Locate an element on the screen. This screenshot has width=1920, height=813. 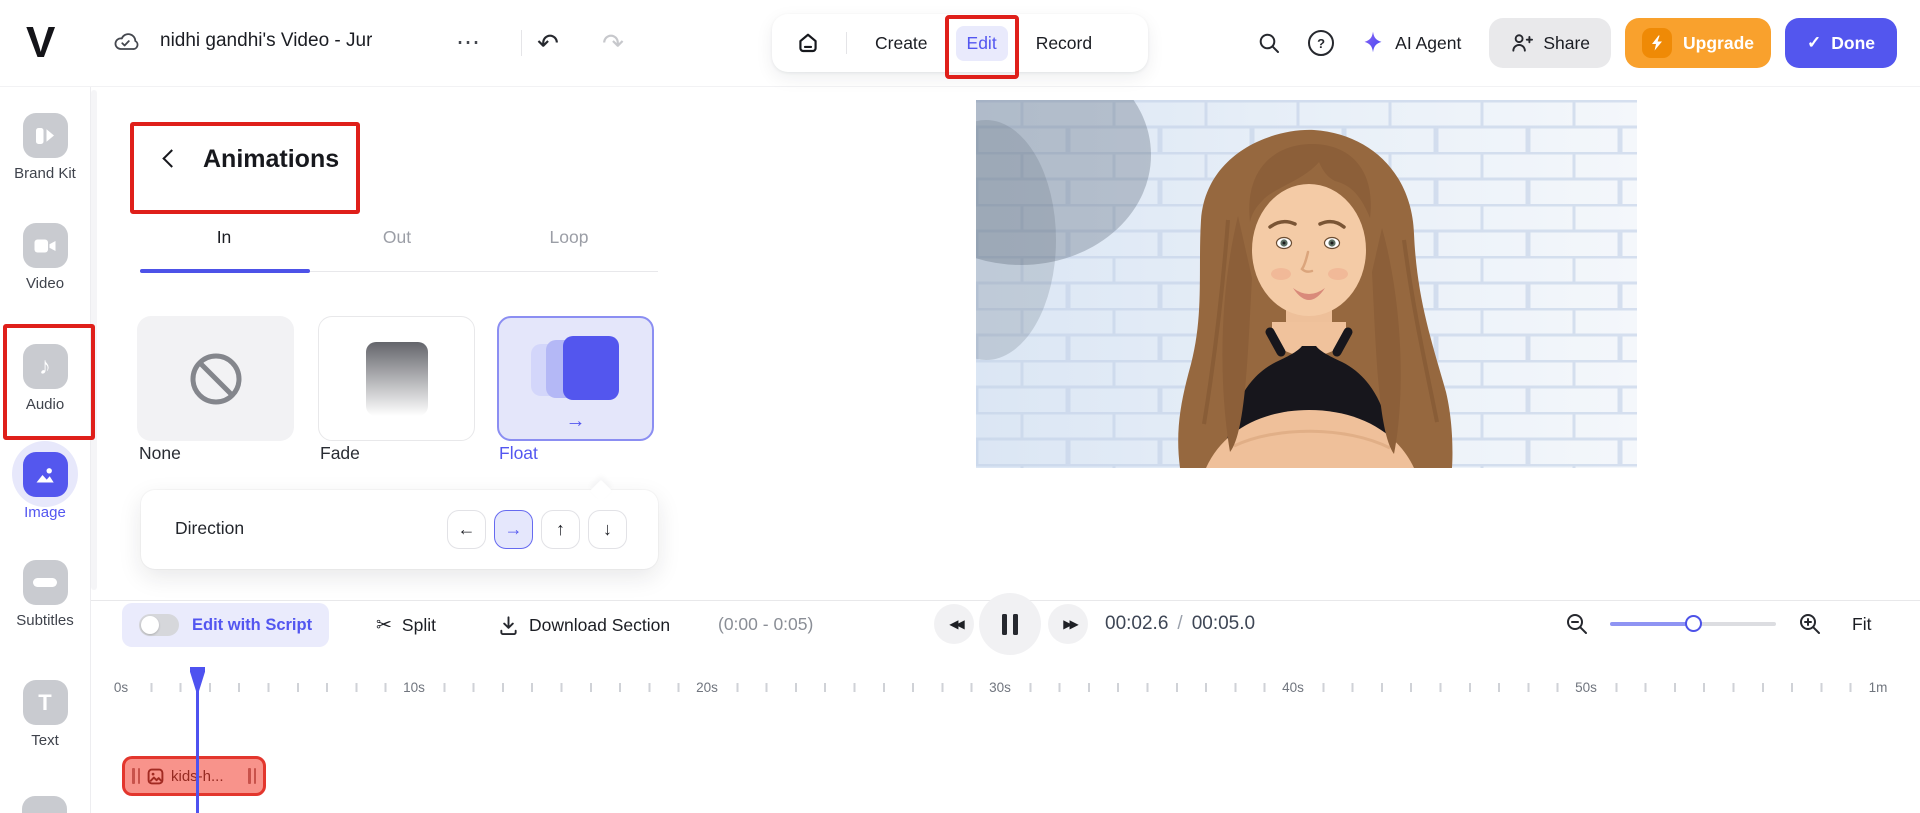
section-range: (0:00 - 0:05) is located at coordinates (766, 624).